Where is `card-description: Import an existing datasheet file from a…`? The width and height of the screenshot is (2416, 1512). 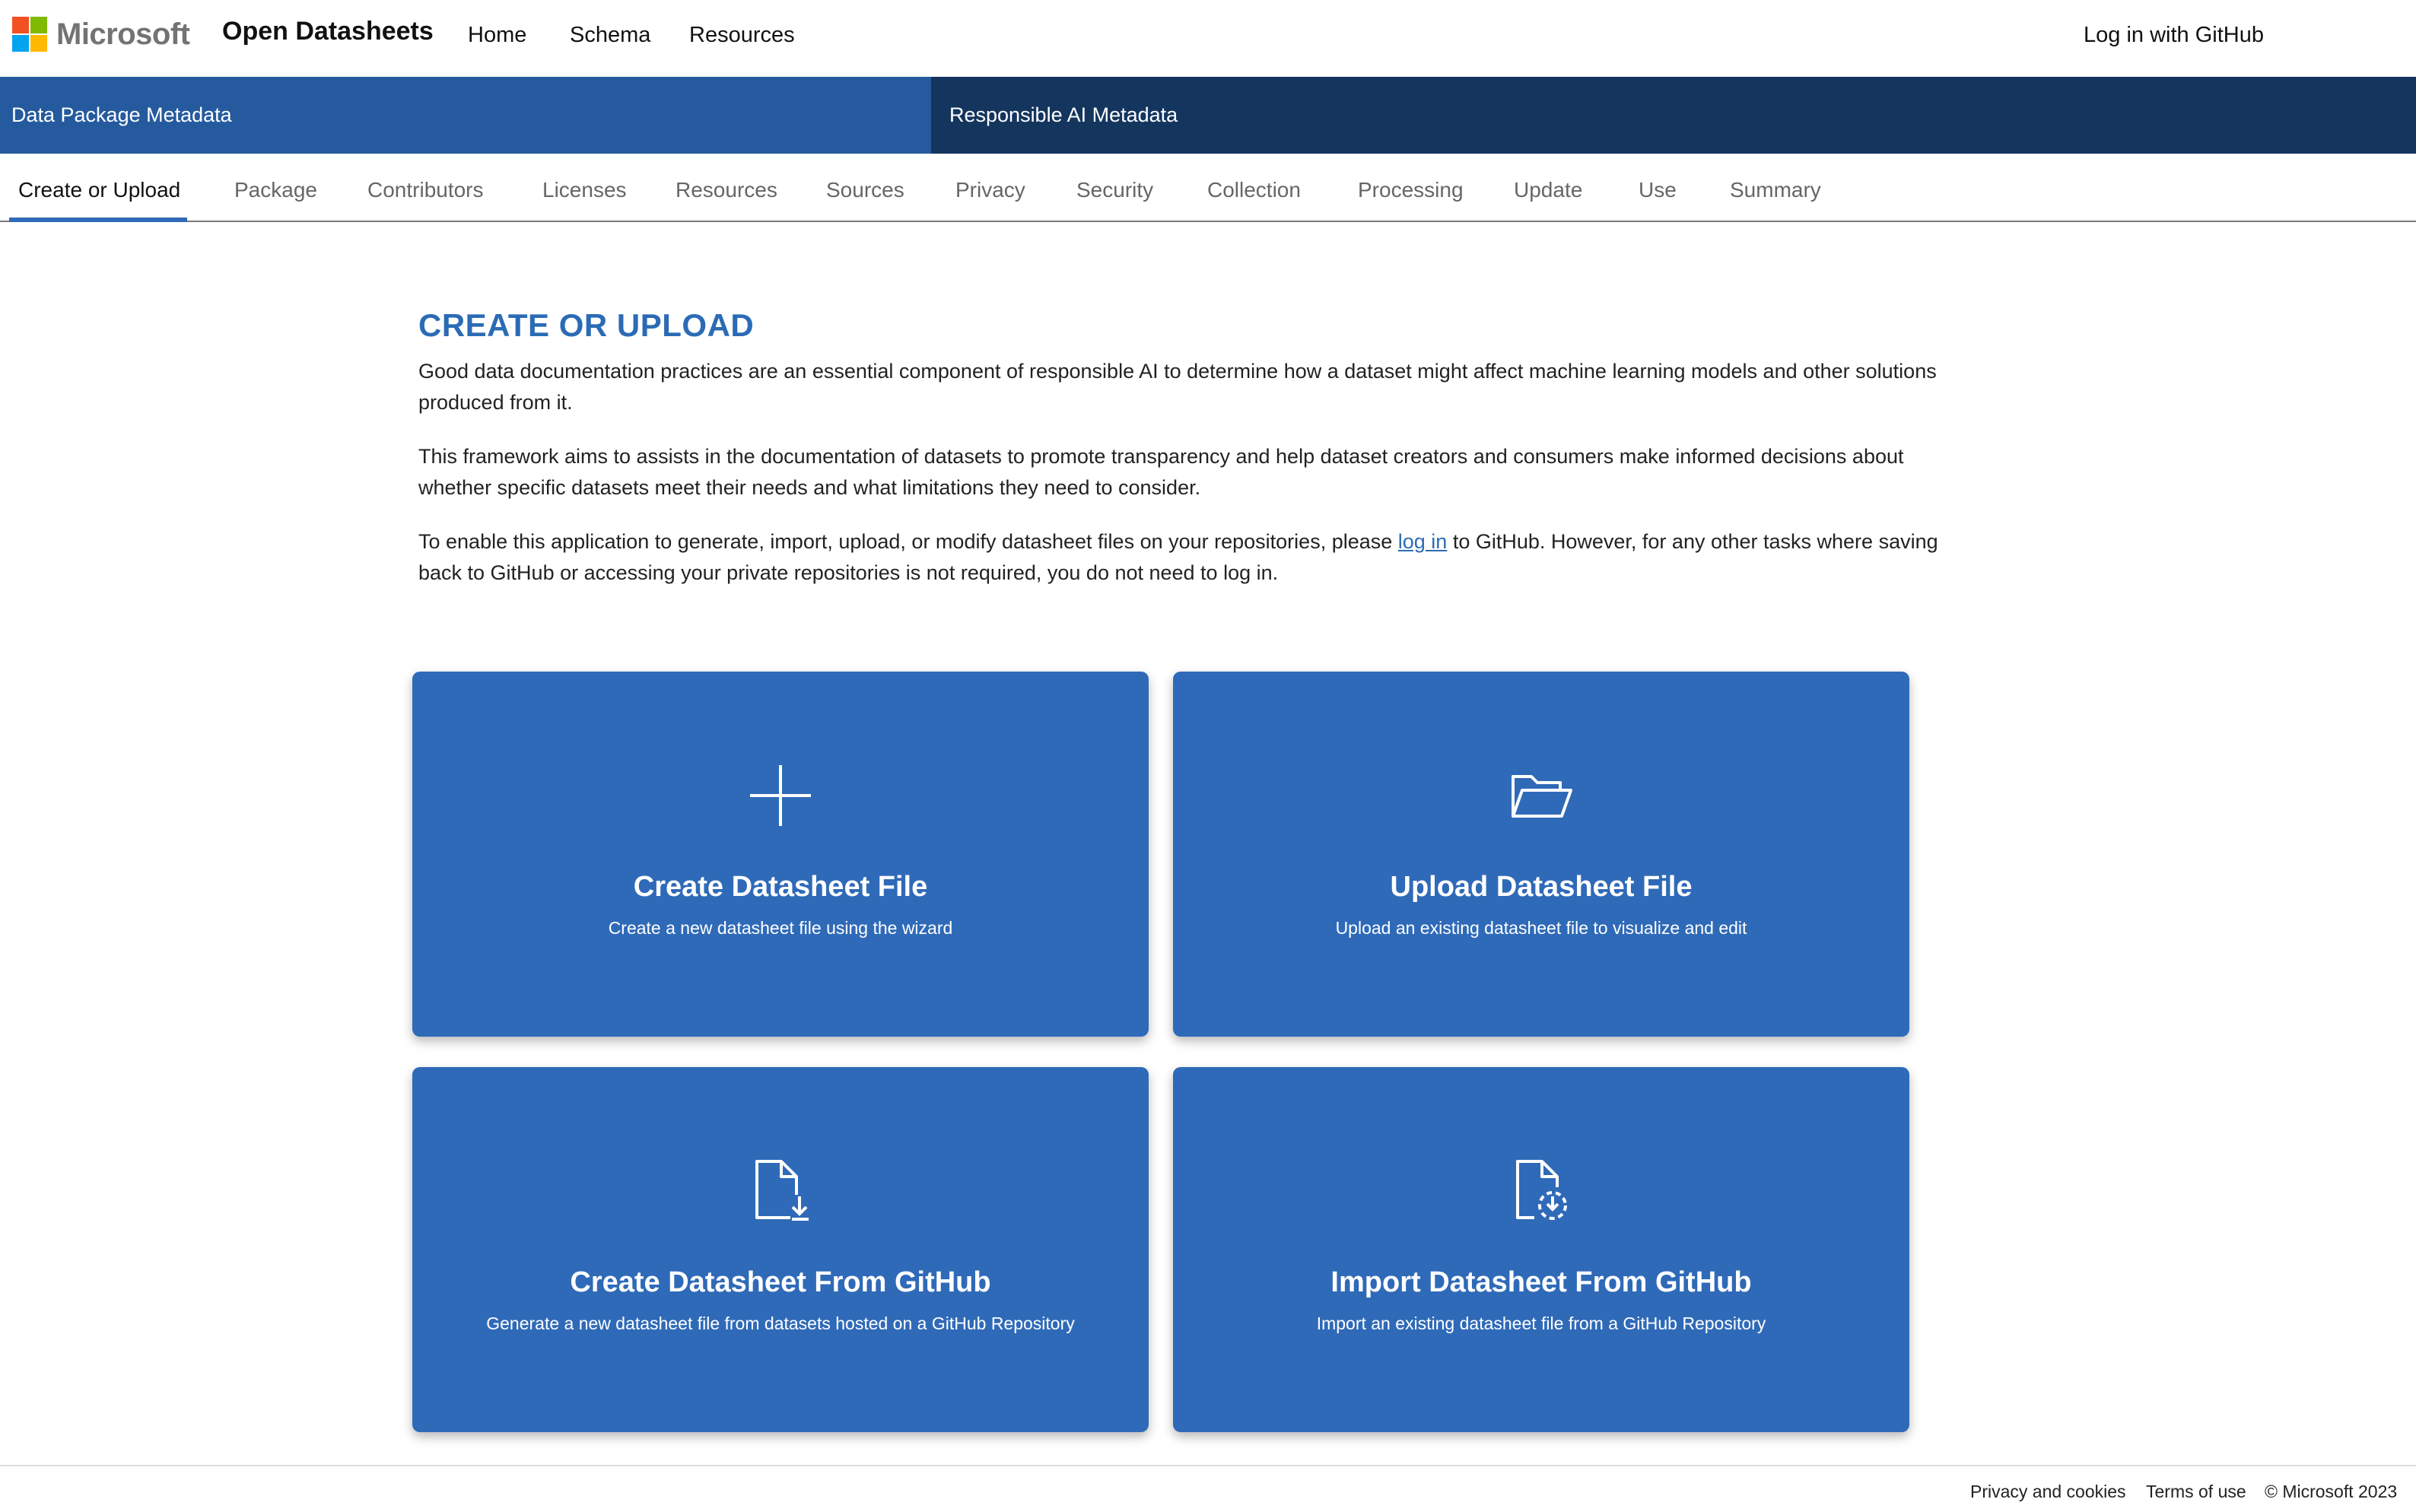 card-description: Import an existing datasheet file from a… is located at coordinates (1541, 1323).